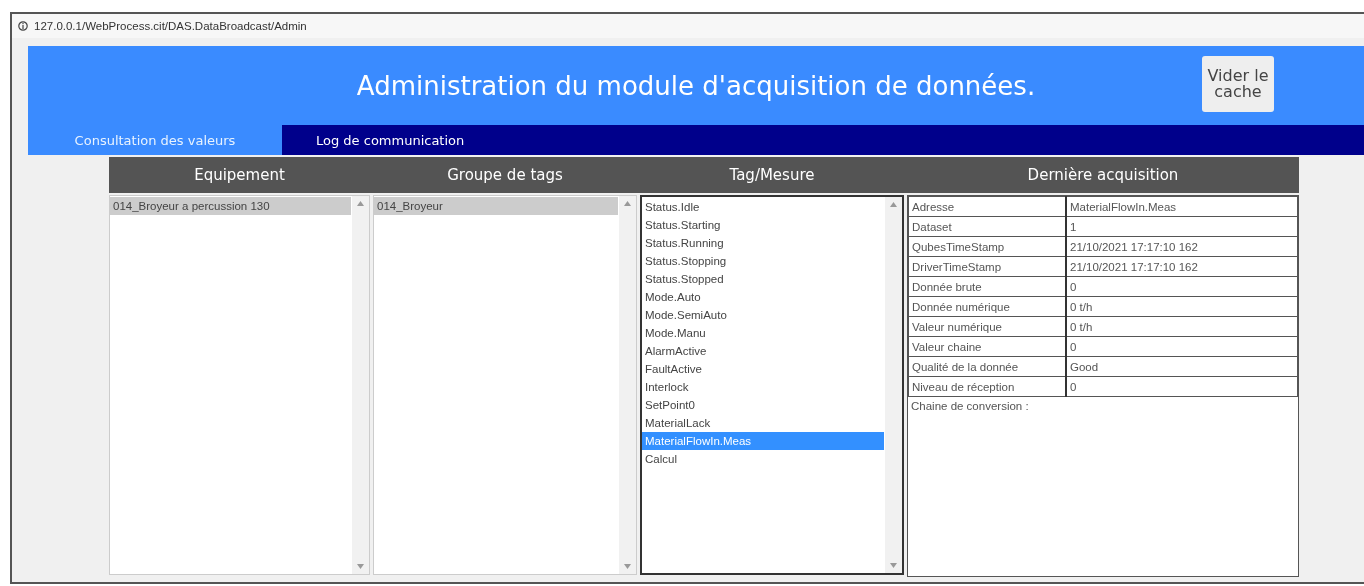  Describe the element at coordinates (696, 85) in the screenshot. I see `page-title: Administration du module d'acquisition de données.` at that location.